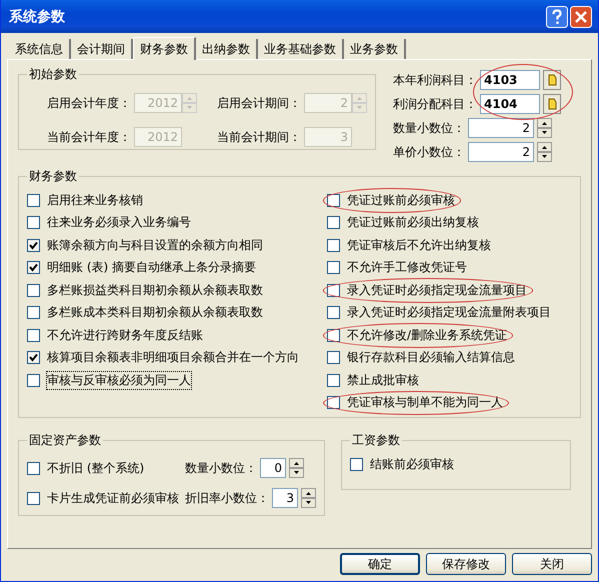 This screenshot has width=599, height=582. Describe the element at coordinates (113, 498) in the screenshot. I see `checkbox-label: 卡片生成凭证前必须审核` at that location.